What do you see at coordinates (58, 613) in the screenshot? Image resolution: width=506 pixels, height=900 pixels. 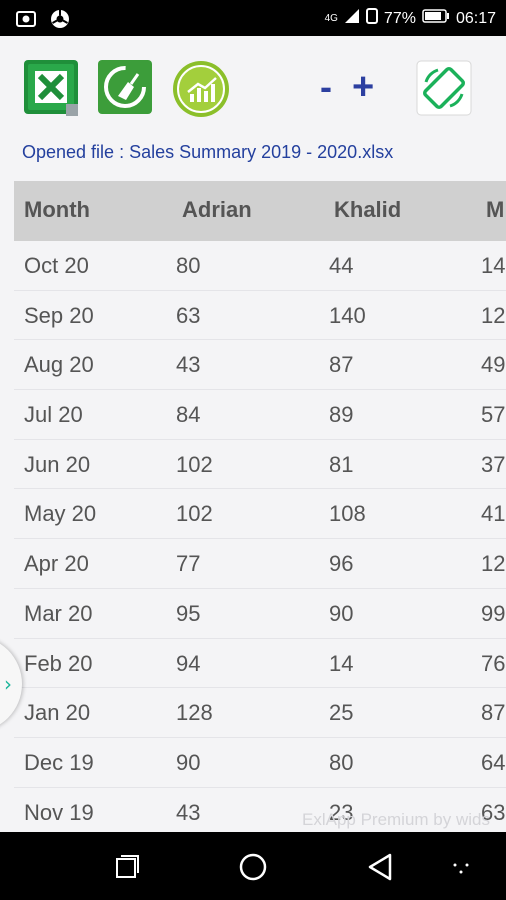 I see `table-cell: Mar 20` at bounding box center [58, 613].